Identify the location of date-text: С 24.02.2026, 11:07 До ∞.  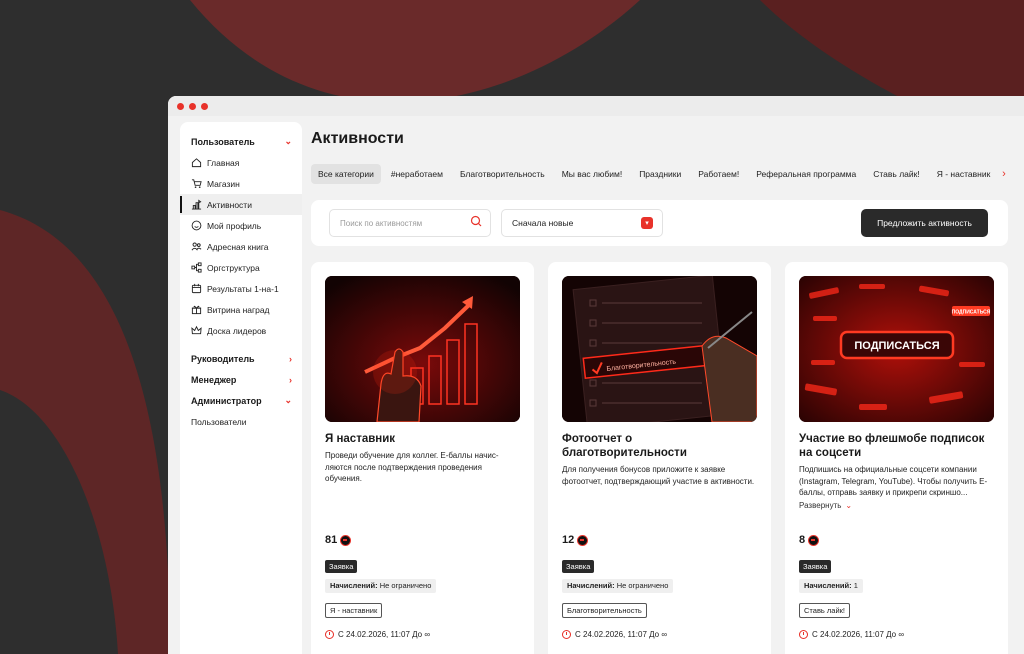
(384, 634).